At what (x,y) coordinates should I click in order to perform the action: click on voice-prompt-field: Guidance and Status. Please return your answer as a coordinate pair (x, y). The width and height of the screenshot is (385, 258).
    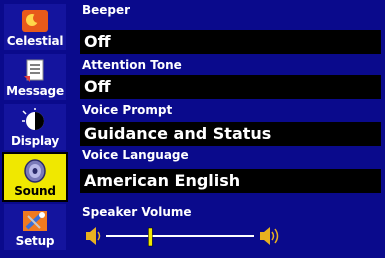
    Looking at the image, I should click on (230, 134).